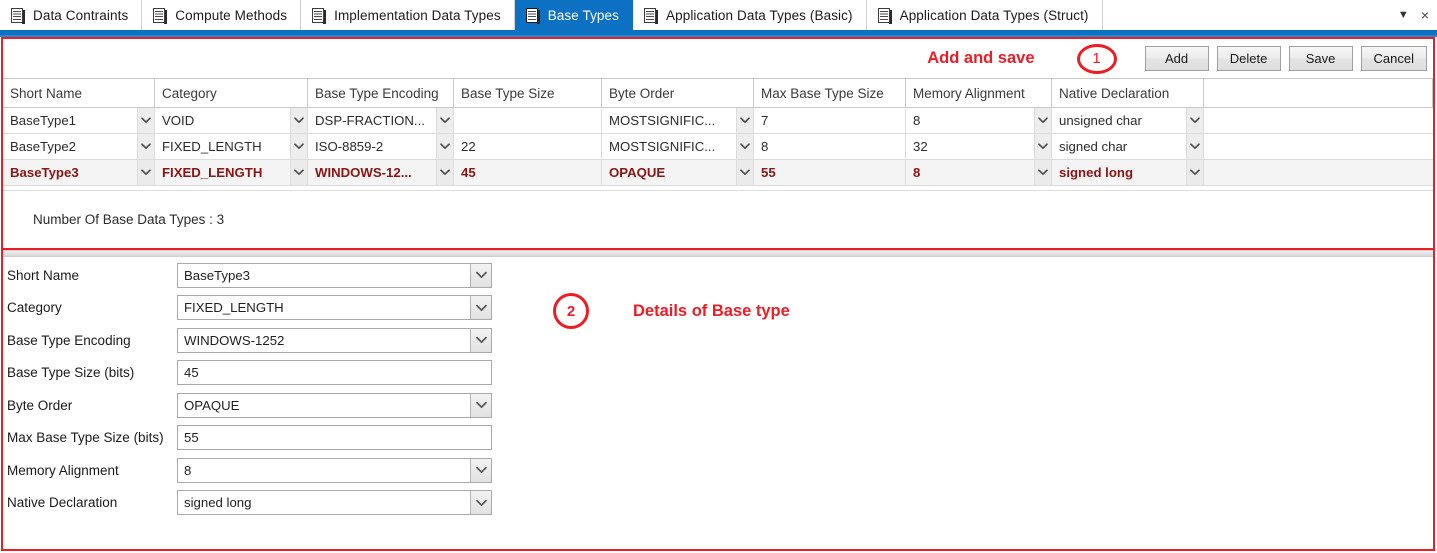 The image size is (1437, 553). What do you see at coordinates (979, 146) in the screenshot?
I see `table-cell: 32` at bounding box center [979, 146].